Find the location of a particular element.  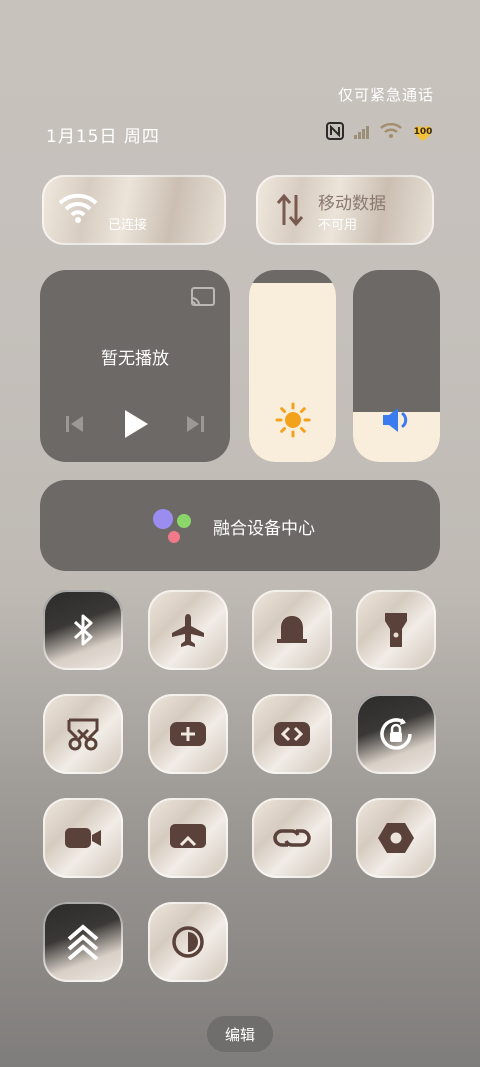

link-icon is located at coordinates (292, 838).